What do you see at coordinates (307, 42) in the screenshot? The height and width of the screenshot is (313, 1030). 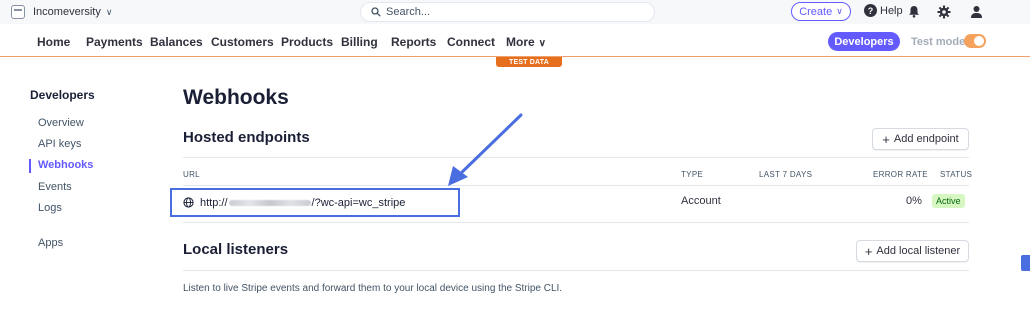 I see `nav-products: Products` at bounding box center [307, 42].